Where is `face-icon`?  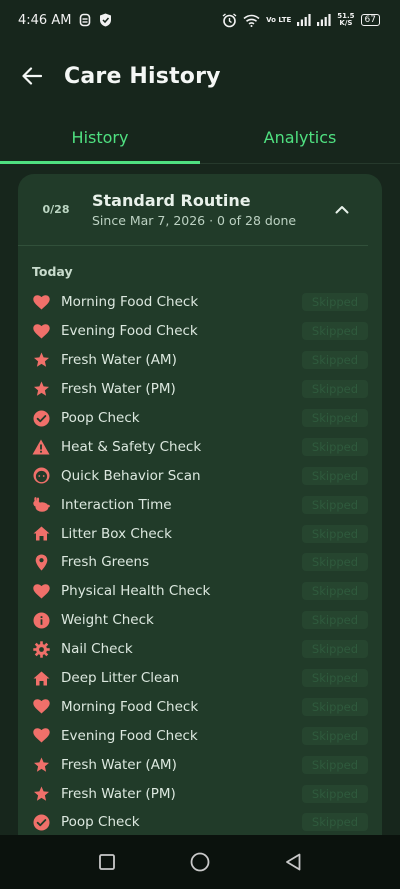 face-icon is located at coordinates (41, 476).